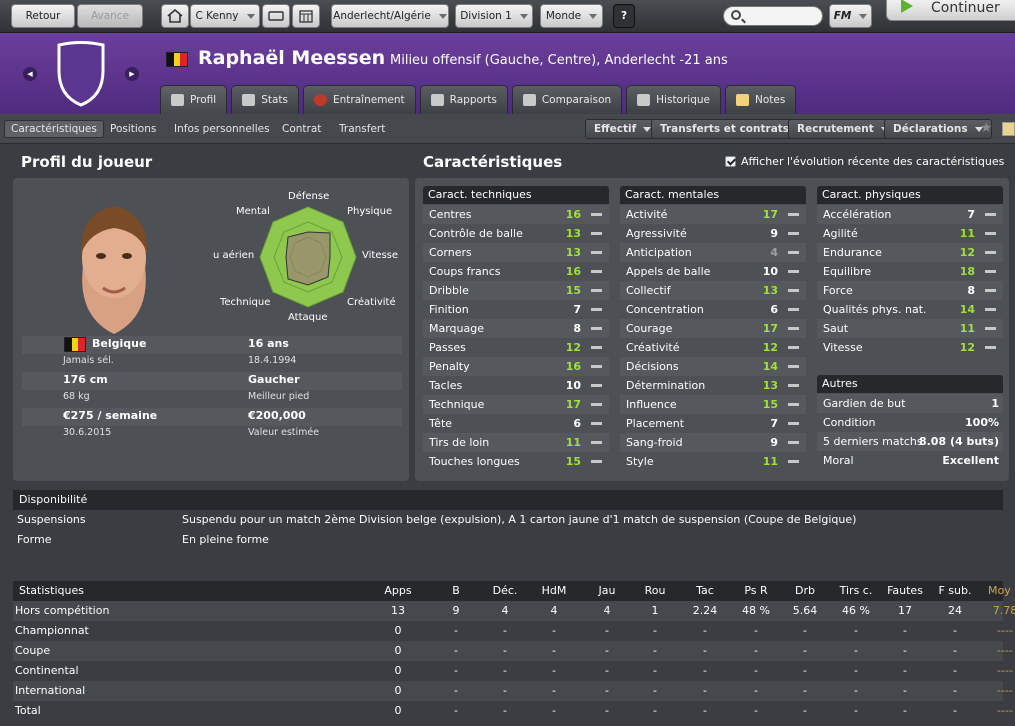 The height and width of the screenshot is (726, 1015). I want to click on attribute-value: 14, so click(967, 309).